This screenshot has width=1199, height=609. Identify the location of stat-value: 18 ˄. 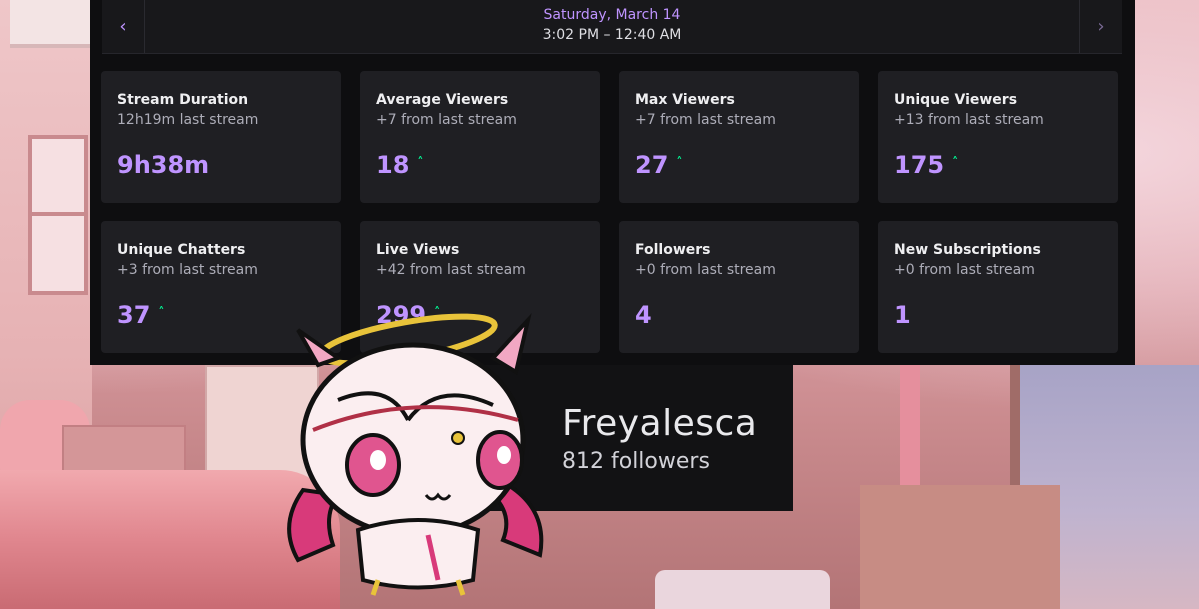
(399, 165).